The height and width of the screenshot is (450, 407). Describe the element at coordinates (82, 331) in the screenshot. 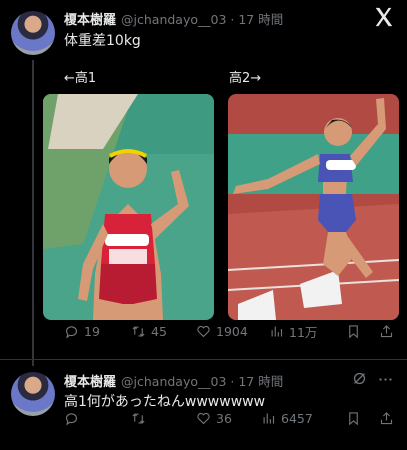

I see `reply-button: 19` at that location.